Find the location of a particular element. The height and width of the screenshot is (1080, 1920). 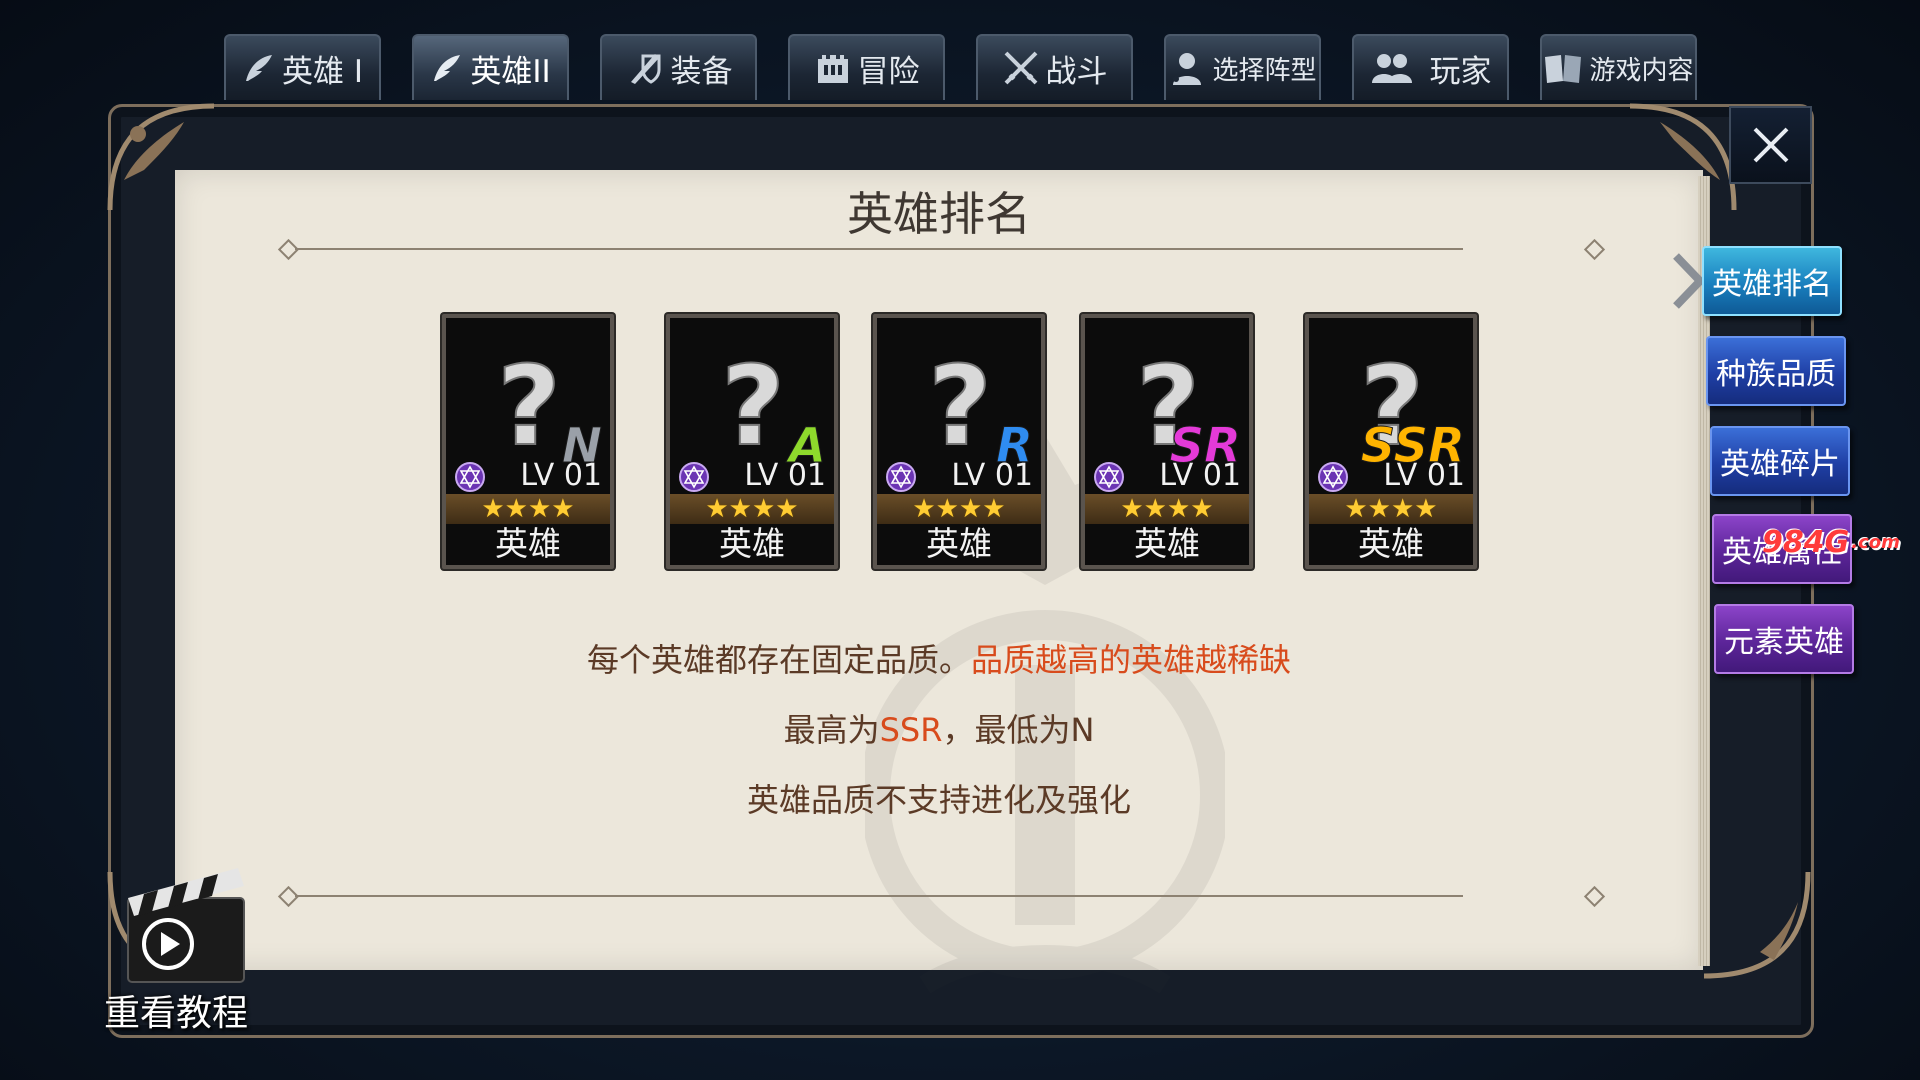

replay-tutorial-label: 重看教程 is located at coordinates (176, 1013).